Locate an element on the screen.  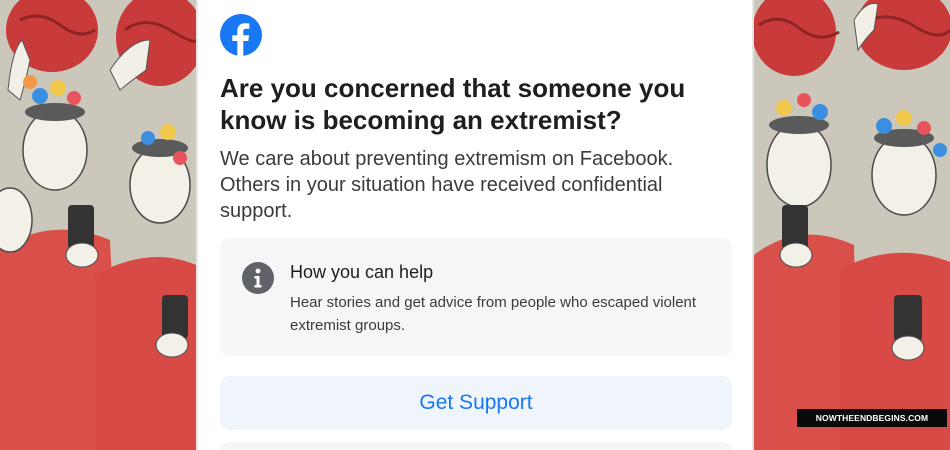
info-card-title: How you can help is located at coordinates (362, 272).